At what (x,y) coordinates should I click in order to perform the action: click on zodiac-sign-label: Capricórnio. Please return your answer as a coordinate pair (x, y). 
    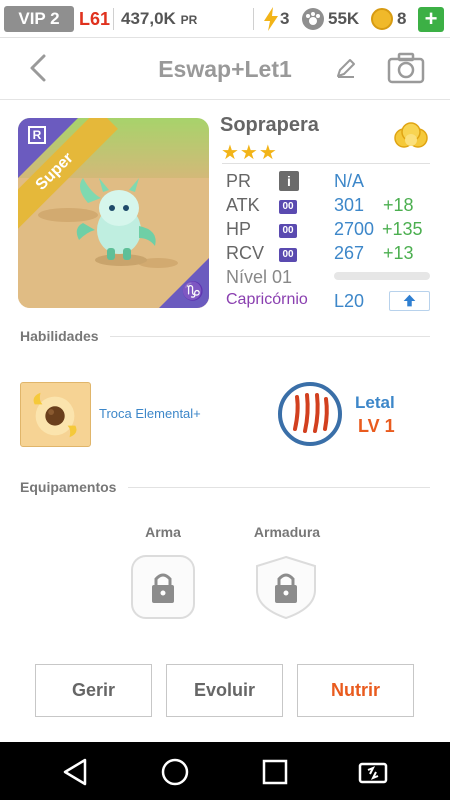
    Looking at the image, I should click on (267, 299).